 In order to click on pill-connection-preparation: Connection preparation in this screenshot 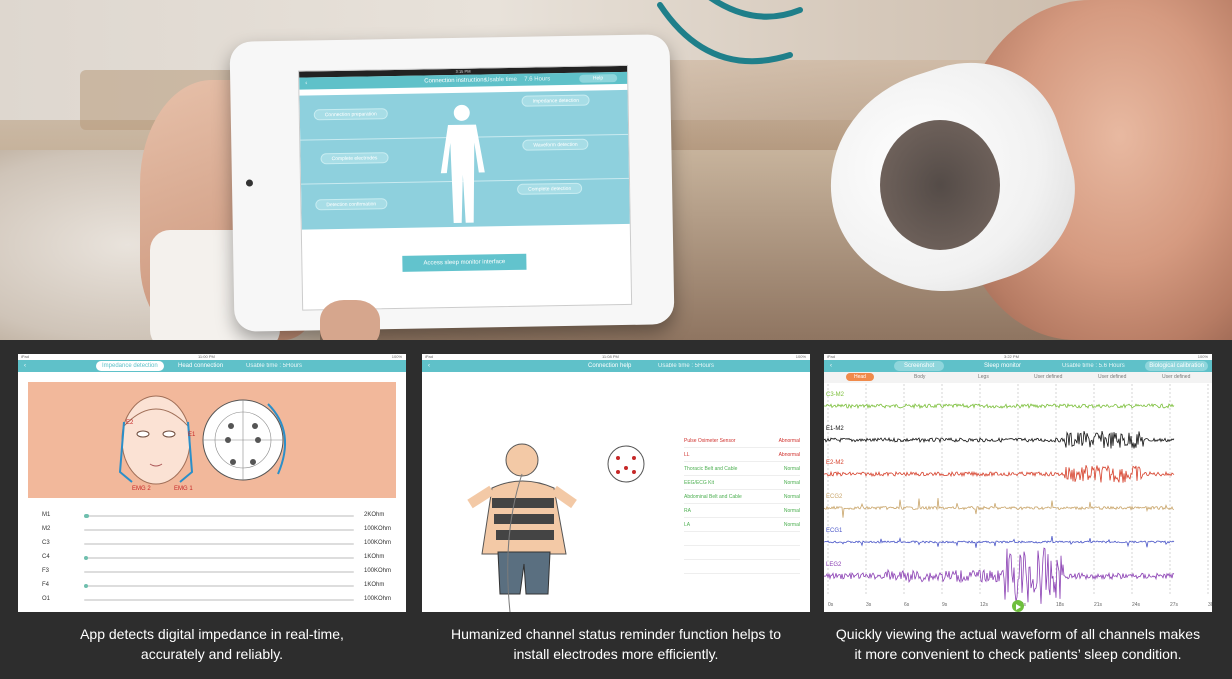, I will do `click(350, 114)`.